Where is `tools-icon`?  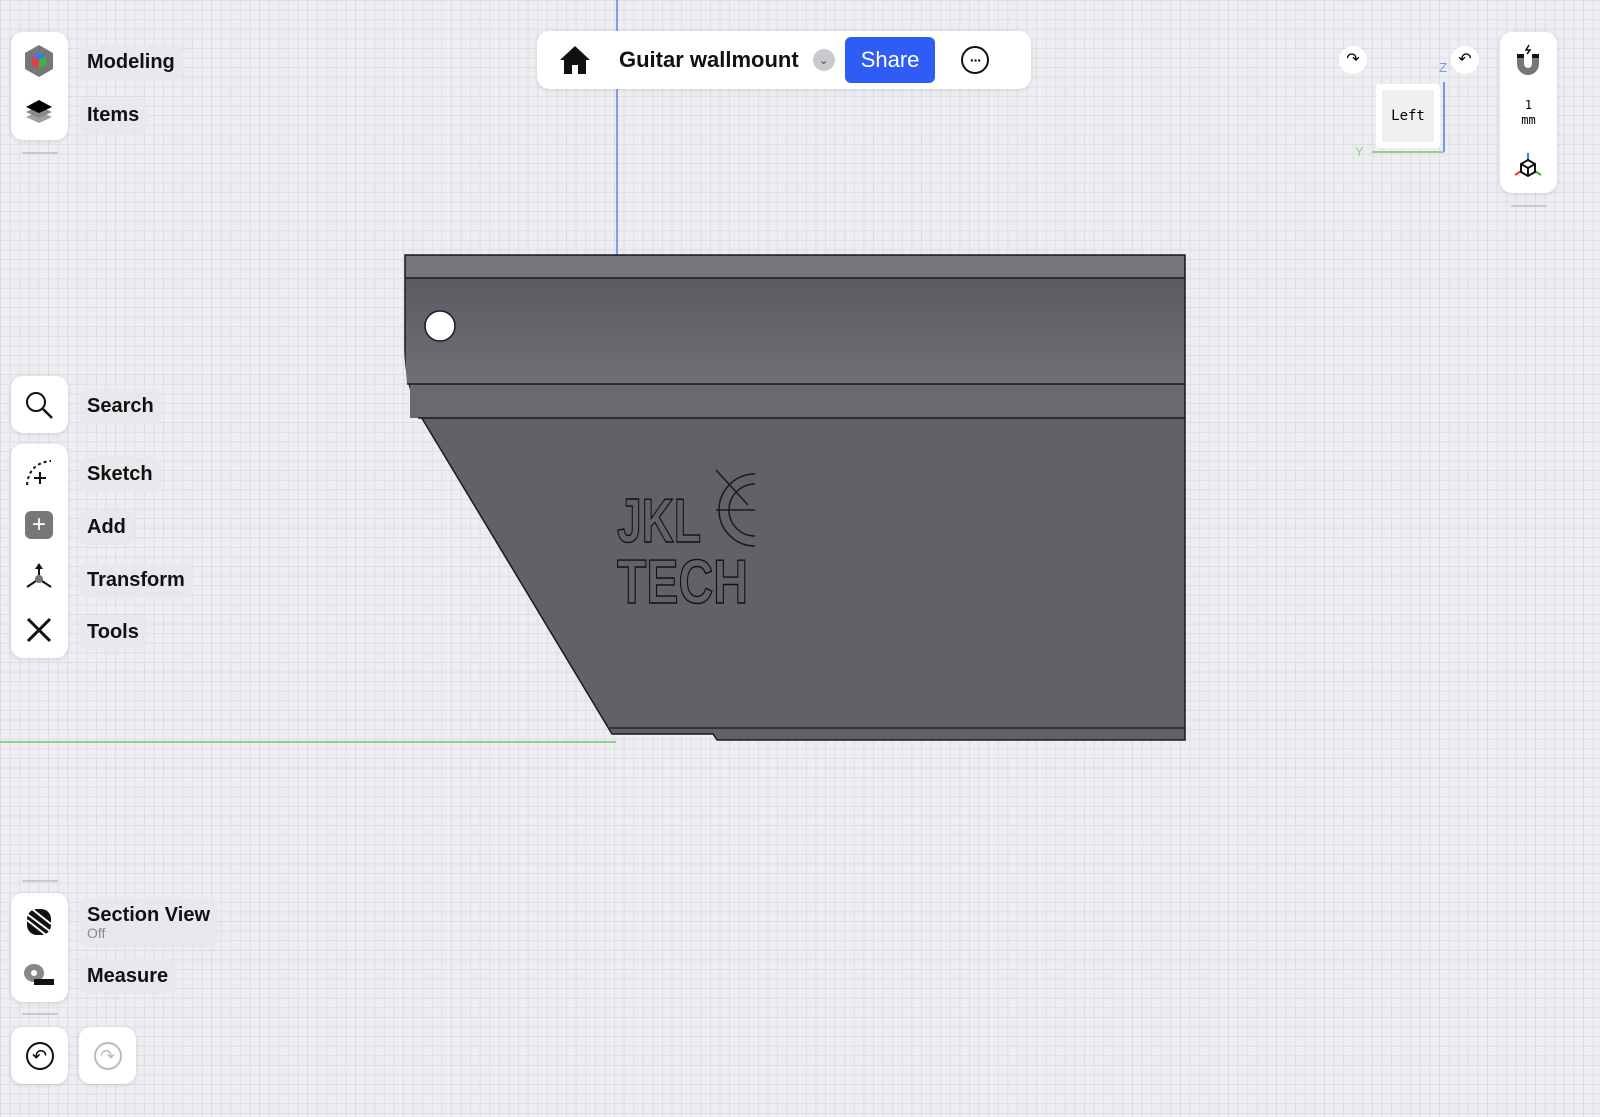
tools-icon is located at coordinates (39, 630).